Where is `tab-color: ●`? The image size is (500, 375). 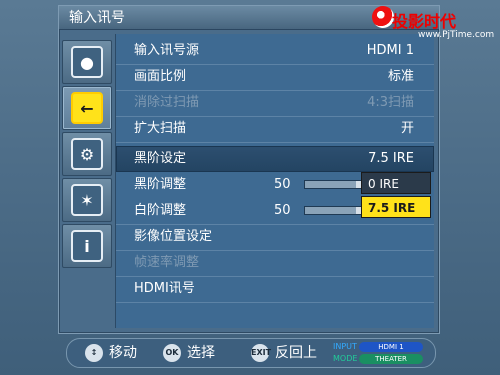
tab-color: ● is located at coordinates (87, 62).